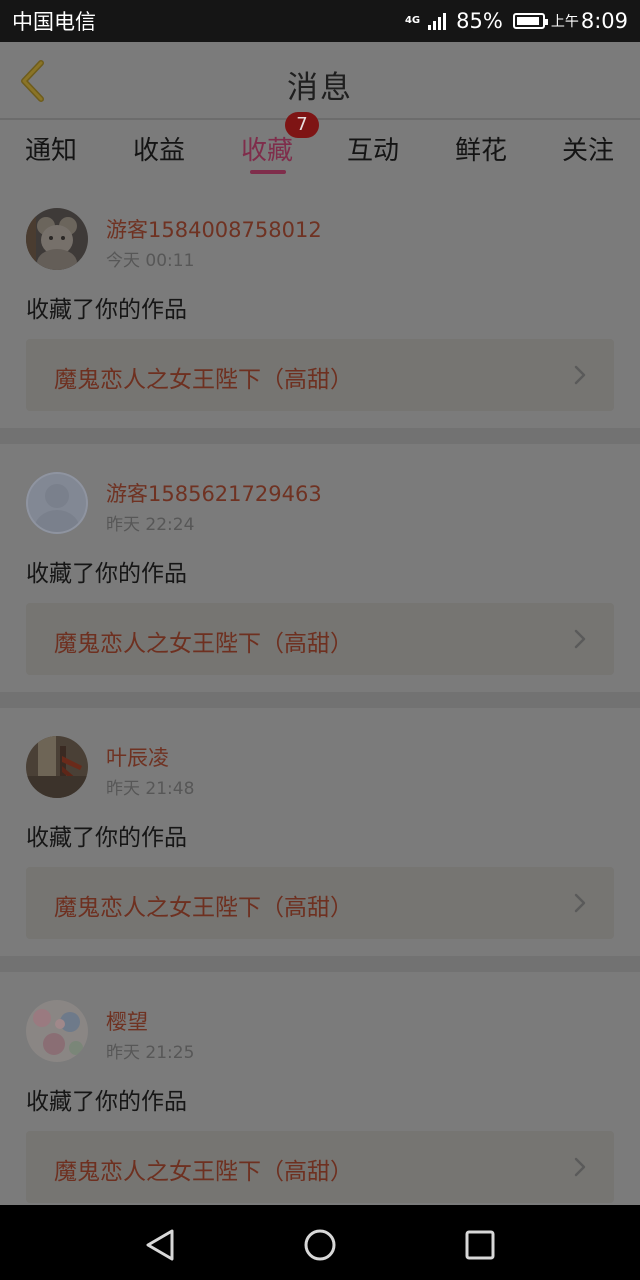 The image size is (640, 1280). What do you see at coordinates (481, 148) in the screenshot?
I see `tab-flowers: 鲜花` at bounding box center [481, 148].